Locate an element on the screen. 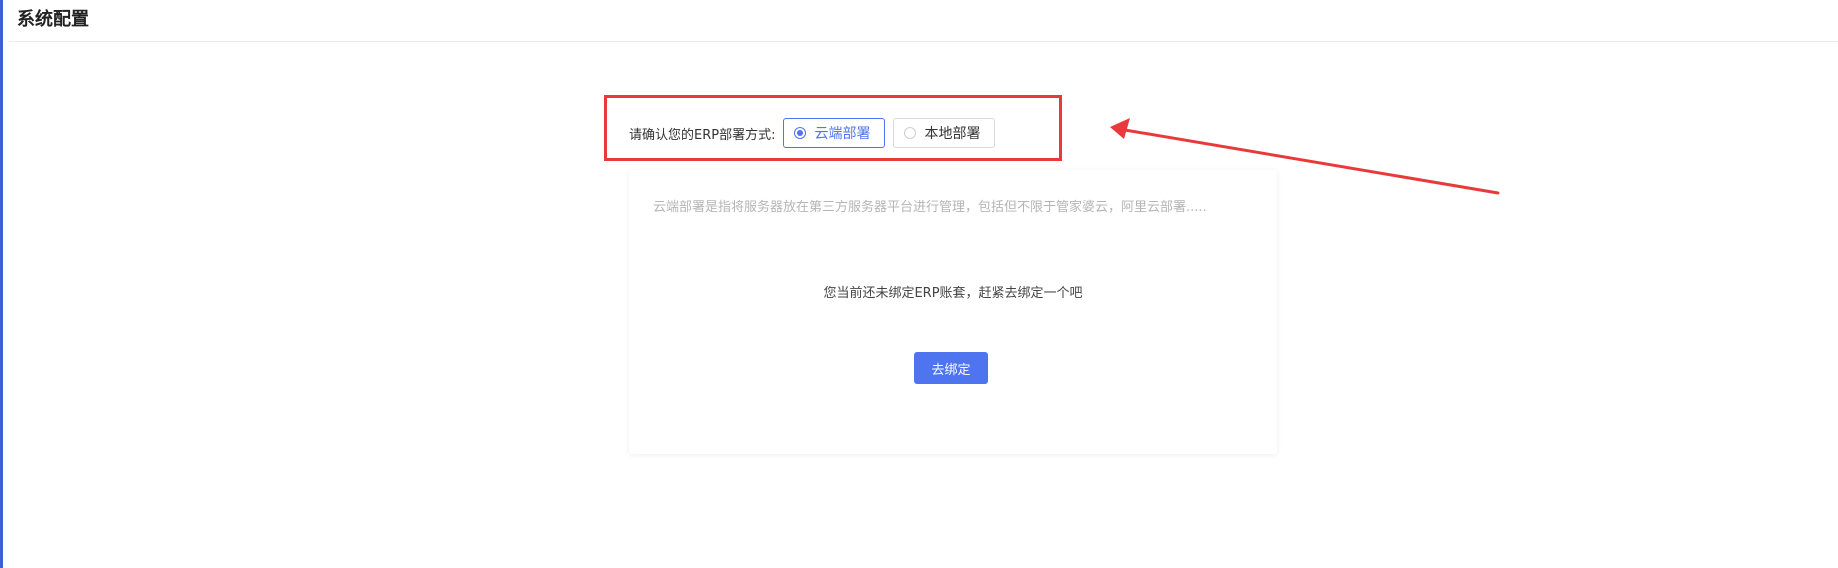  radio-local-deploy: 本地部署 is located at coordinates (944, 133).